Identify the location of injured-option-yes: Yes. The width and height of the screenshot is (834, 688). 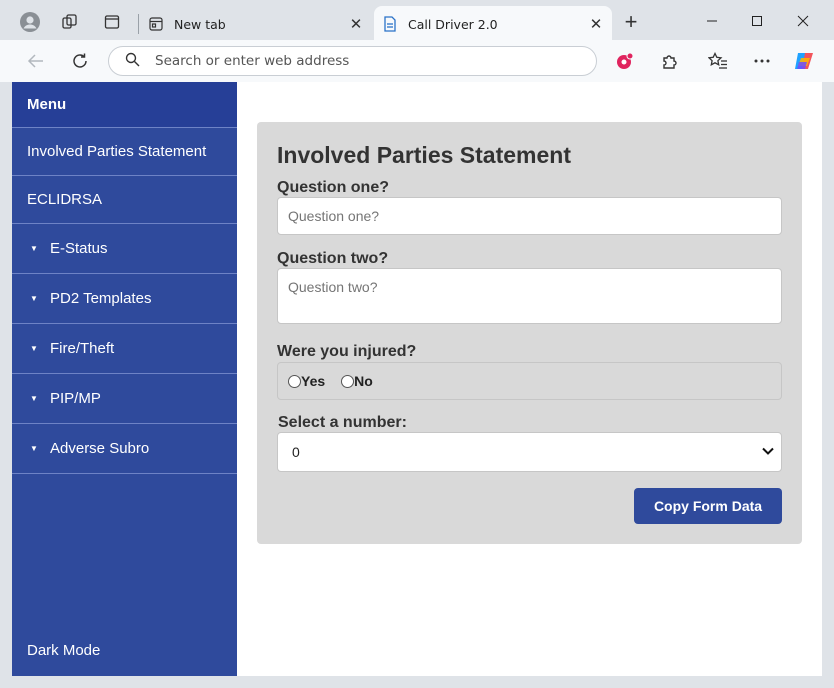
(306, 381).